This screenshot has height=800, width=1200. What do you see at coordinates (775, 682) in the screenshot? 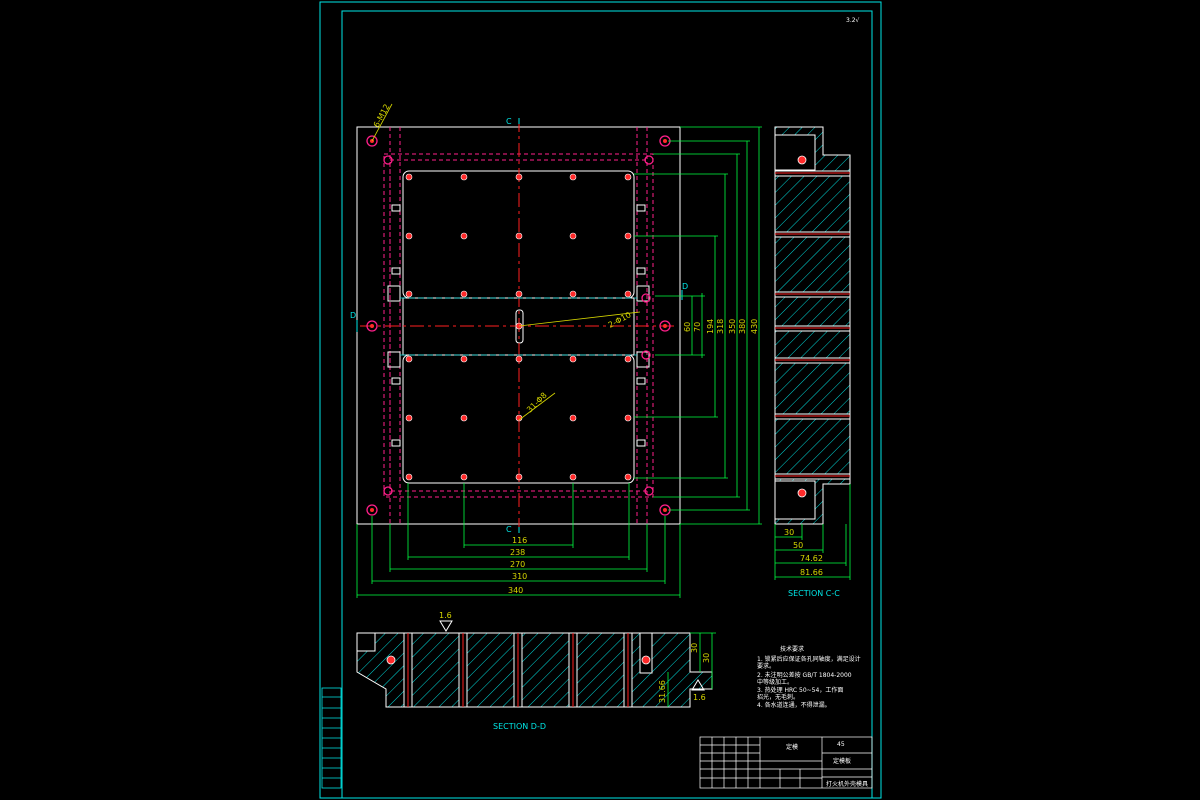
I see `note-line-4: 中等级加工。` at bounding box center [775, 682].